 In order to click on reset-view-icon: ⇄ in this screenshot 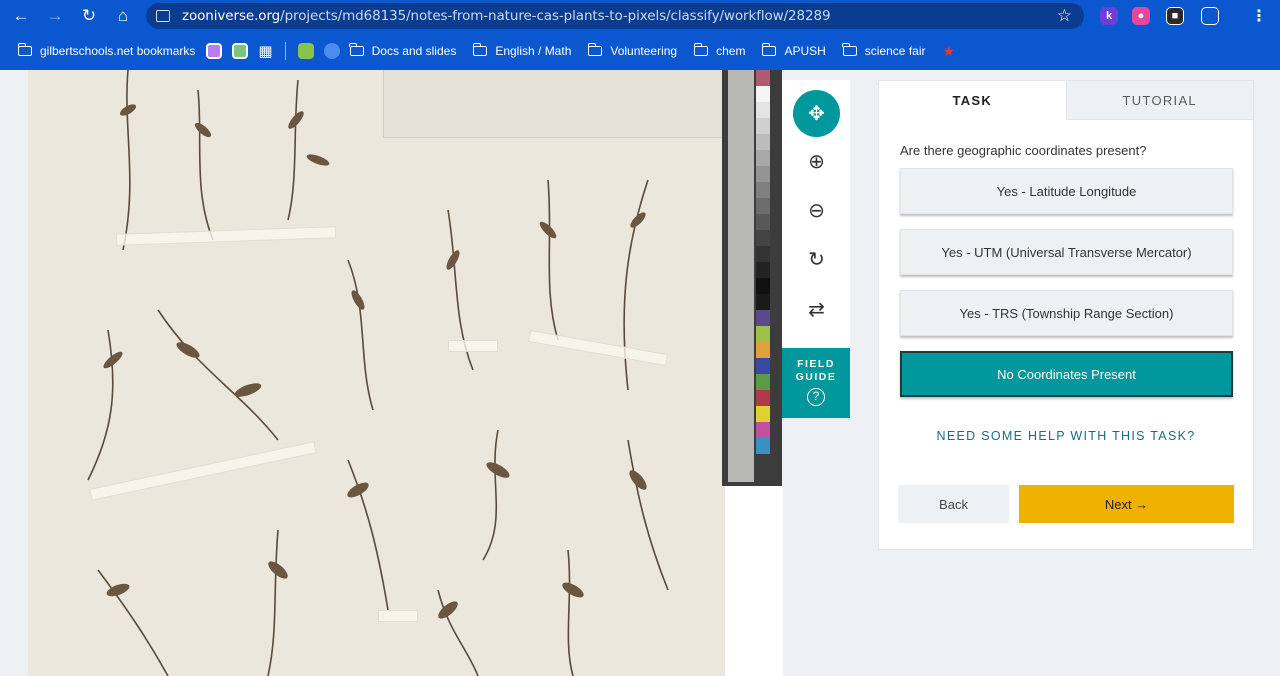, I will do `click(816, 309)`.